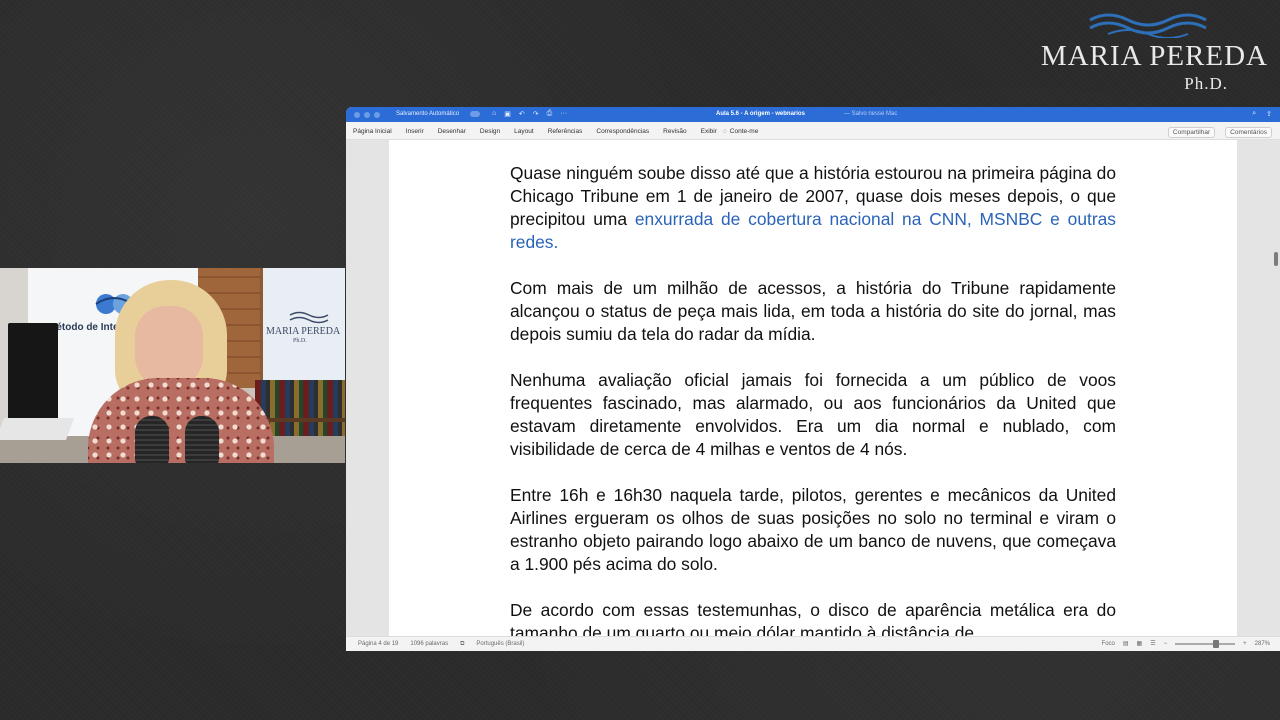  I want to click on zoom-slider, so click(1205, 643).